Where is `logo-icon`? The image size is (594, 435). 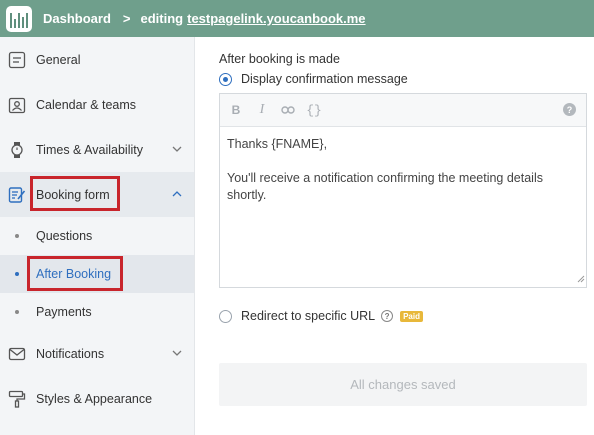 logo-icon is located at coordinates (19, 18).